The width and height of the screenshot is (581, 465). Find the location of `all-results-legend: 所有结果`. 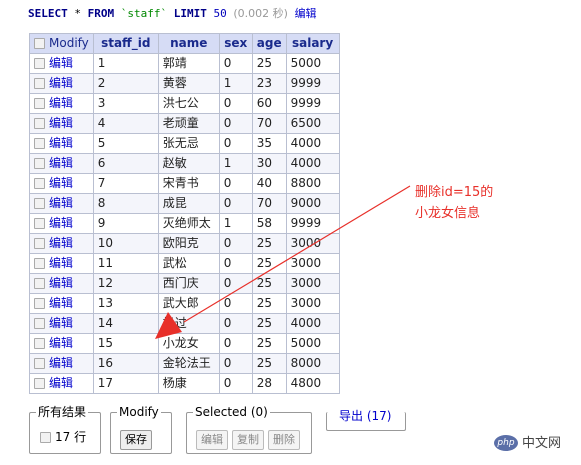

all-results-legend: 所有结果 is located at coordinates (62, 412).